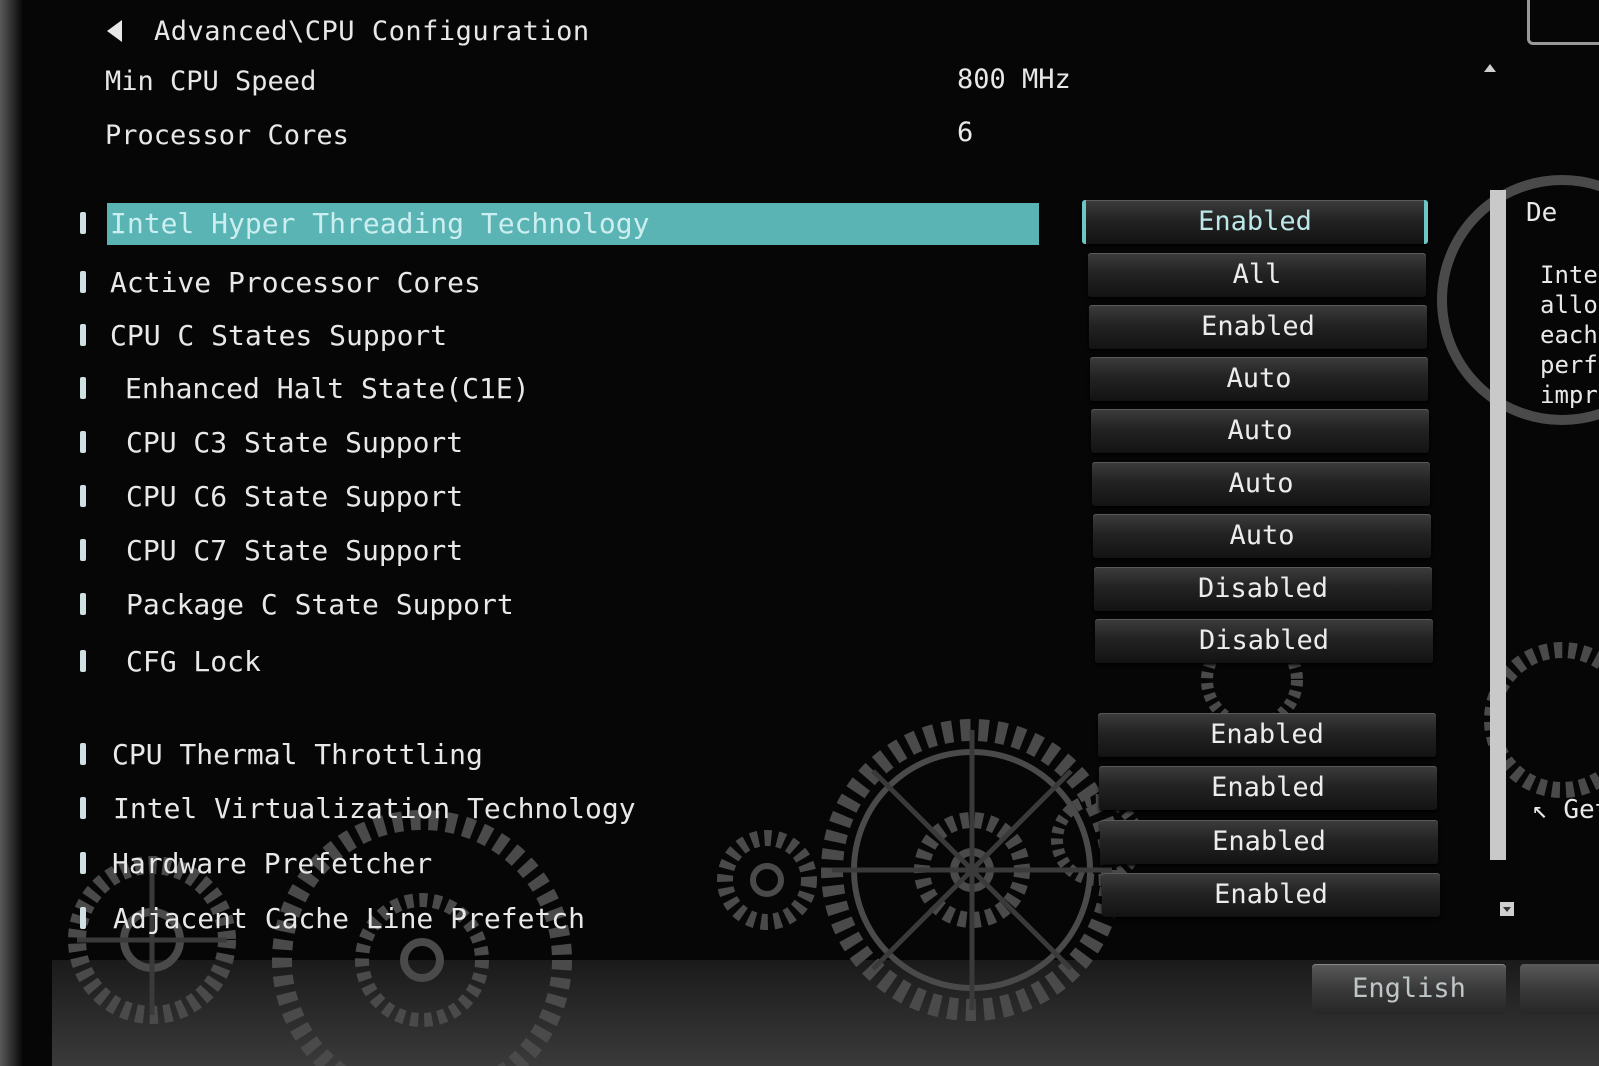  Describe the element at coordinates (374, 808) in the screenshot. I see `menu-item-label: Intel Virtualization Technology` at that location.